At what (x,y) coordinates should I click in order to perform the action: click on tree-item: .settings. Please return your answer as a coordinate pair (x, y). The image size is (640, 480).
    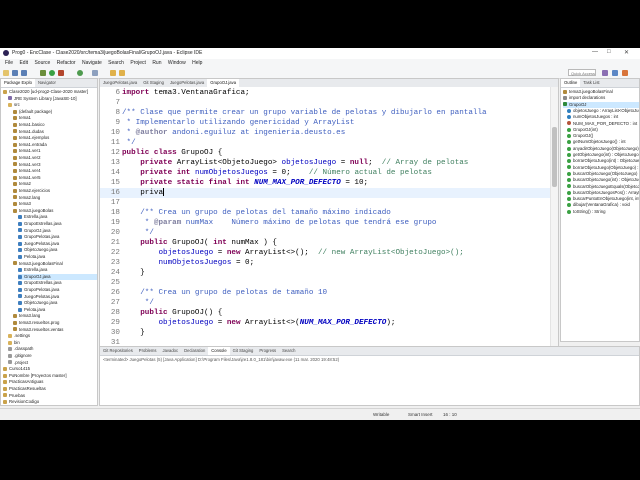
    Looking at the image, I should click on (19, 336).